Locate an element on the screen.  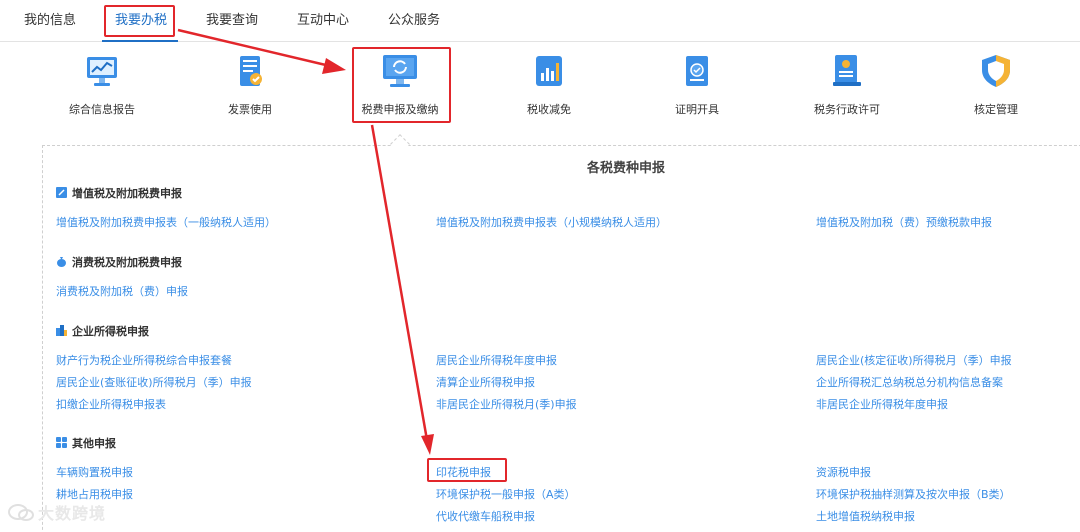
tab-handle-tax: 我要办税 is located at coordinates (141, 21).